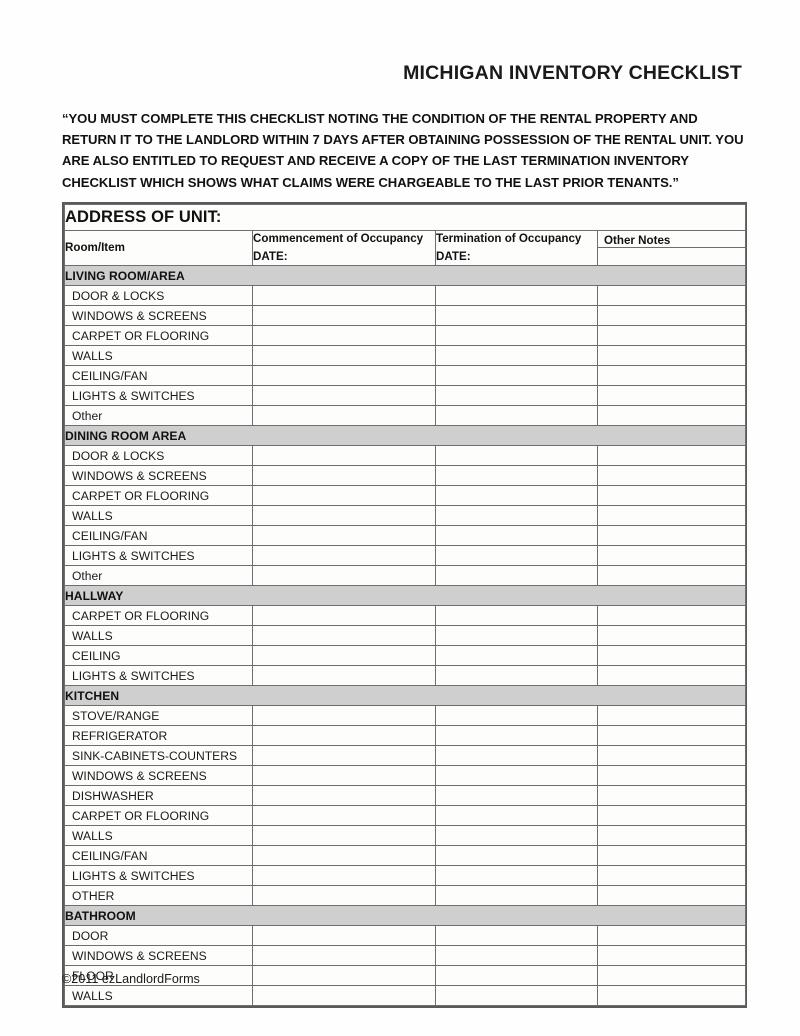  What do you see at coordinates (516, 257) in the screenshot?
I see `termination-date-label: DATE:` at bounding box center [516, 257].